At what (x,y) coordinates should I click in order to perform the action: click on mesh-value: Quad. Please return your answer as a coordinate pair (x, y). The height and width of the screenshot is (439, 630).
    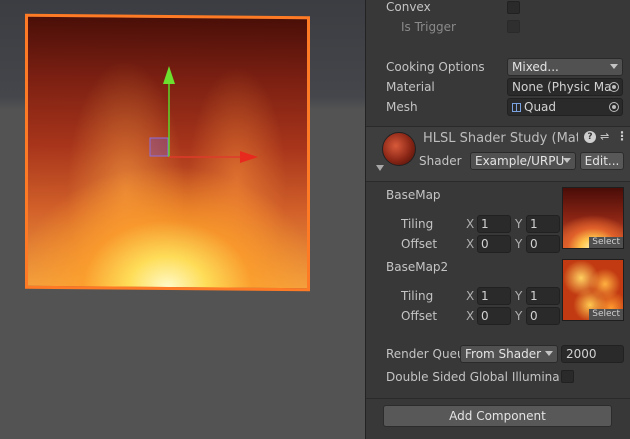
    Looking at the image, I should click on (540, 107).